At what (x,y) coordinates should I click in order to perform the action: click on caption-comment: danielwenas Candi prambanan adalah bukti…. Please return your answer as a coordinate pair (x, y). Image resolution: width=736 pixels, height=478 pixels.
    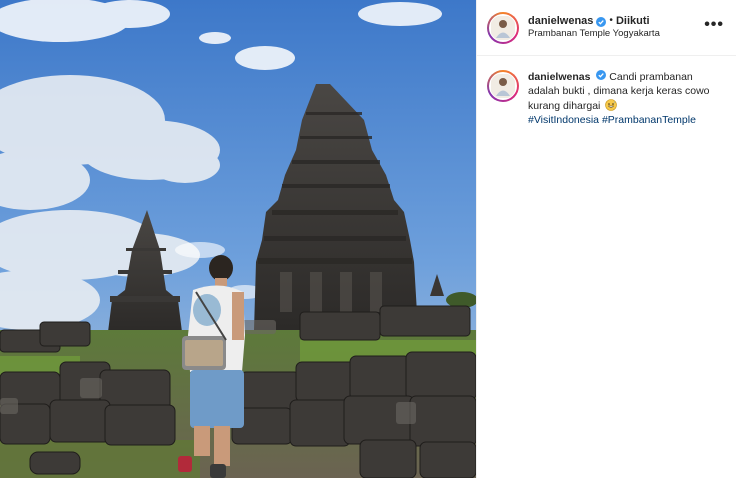
    Looking at the image, I should click on (606, 92).